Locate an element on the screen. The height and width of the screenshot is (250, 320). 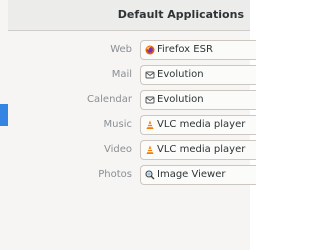
photos-label: Photos is located at coordinates (115, 174).